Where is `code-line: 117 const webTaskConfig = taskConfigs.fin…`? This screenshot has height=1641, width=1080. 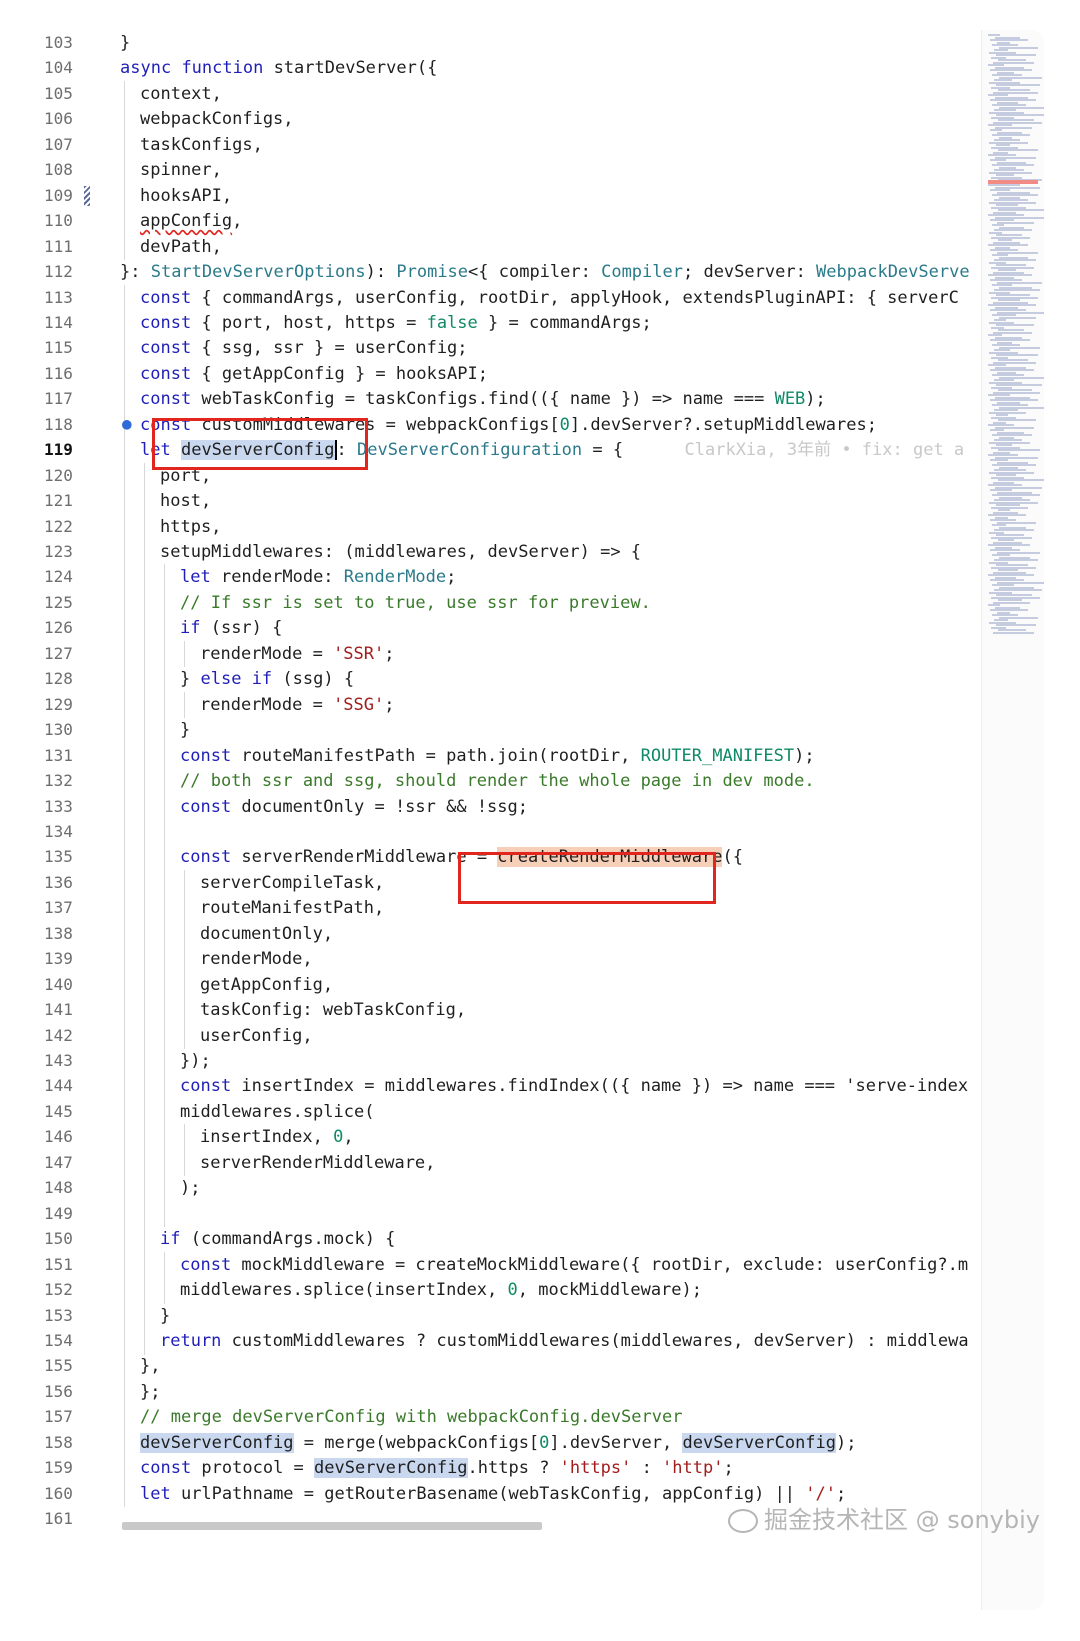 code-line: 117 const webTaskConfig = taskConfigs.fin… is located at coordinates (507, 399).